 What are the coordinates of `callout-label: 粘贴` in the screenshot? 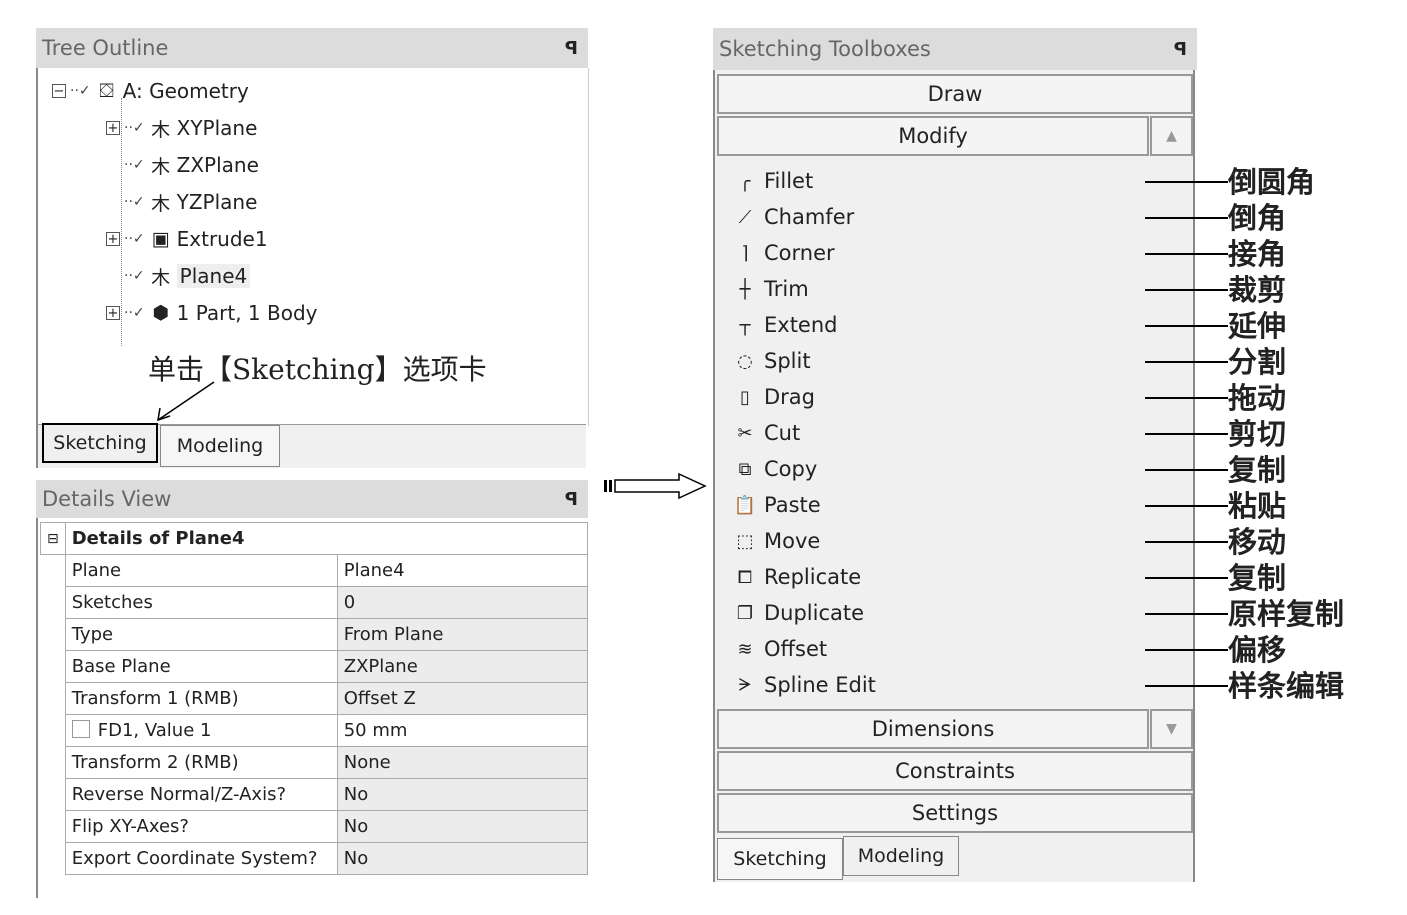 It's located at (1257, 506).